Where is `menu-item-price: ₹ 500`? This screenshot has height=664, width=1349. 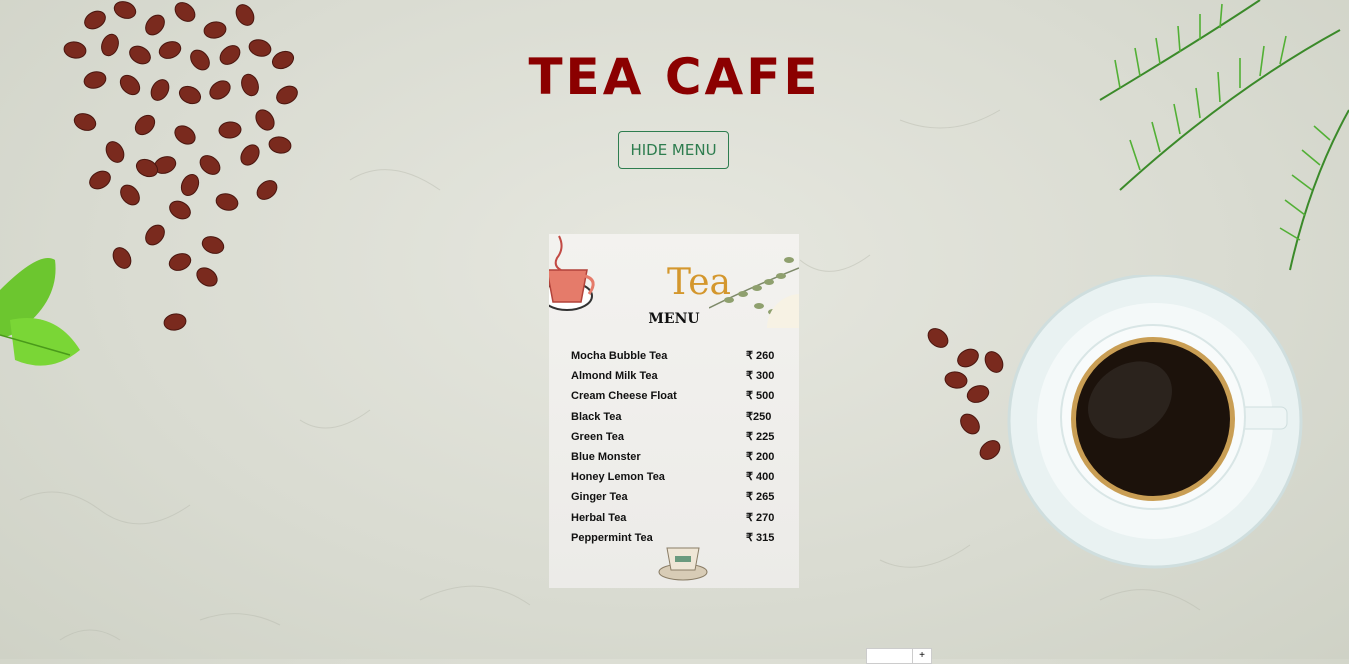 menu-item-price: ₹ 500 is located at coordinates (760, 396).